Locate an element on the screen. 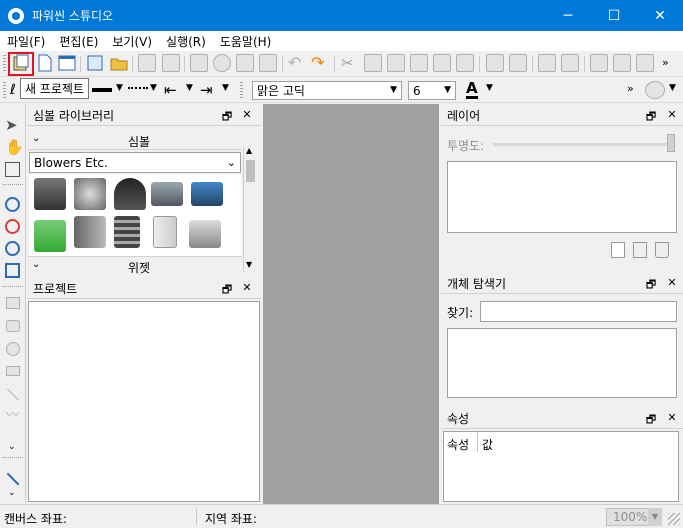 The image size is (683, 528). new-file-icon is located at coordinates (45, 63).